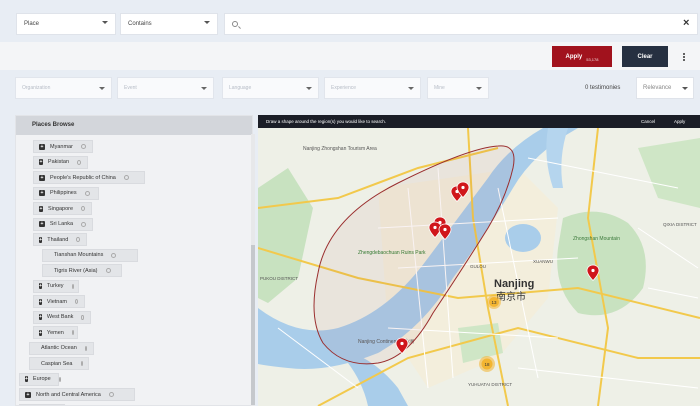 The width and height of the screenshot is (700, 406). What do you see at coordinates (55, 332) in the screenshot?
I see `tree-item: + Yemen` at bounding box center [55, 332].